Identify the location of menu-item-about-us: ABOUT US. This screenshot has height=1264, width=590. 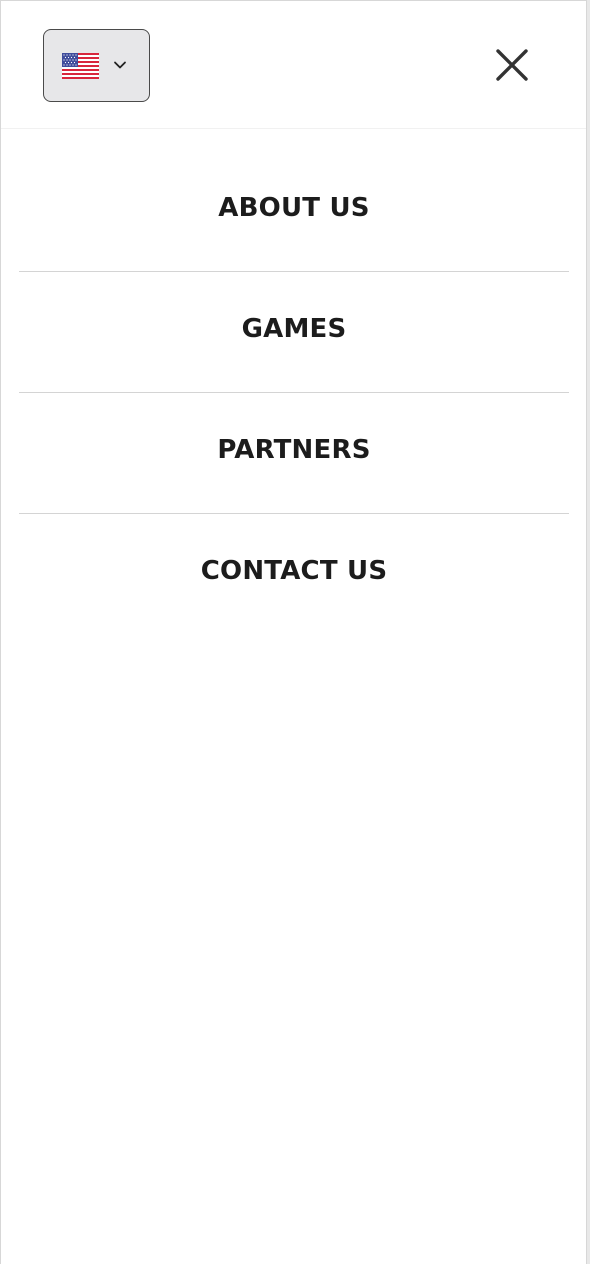
(294, 211).